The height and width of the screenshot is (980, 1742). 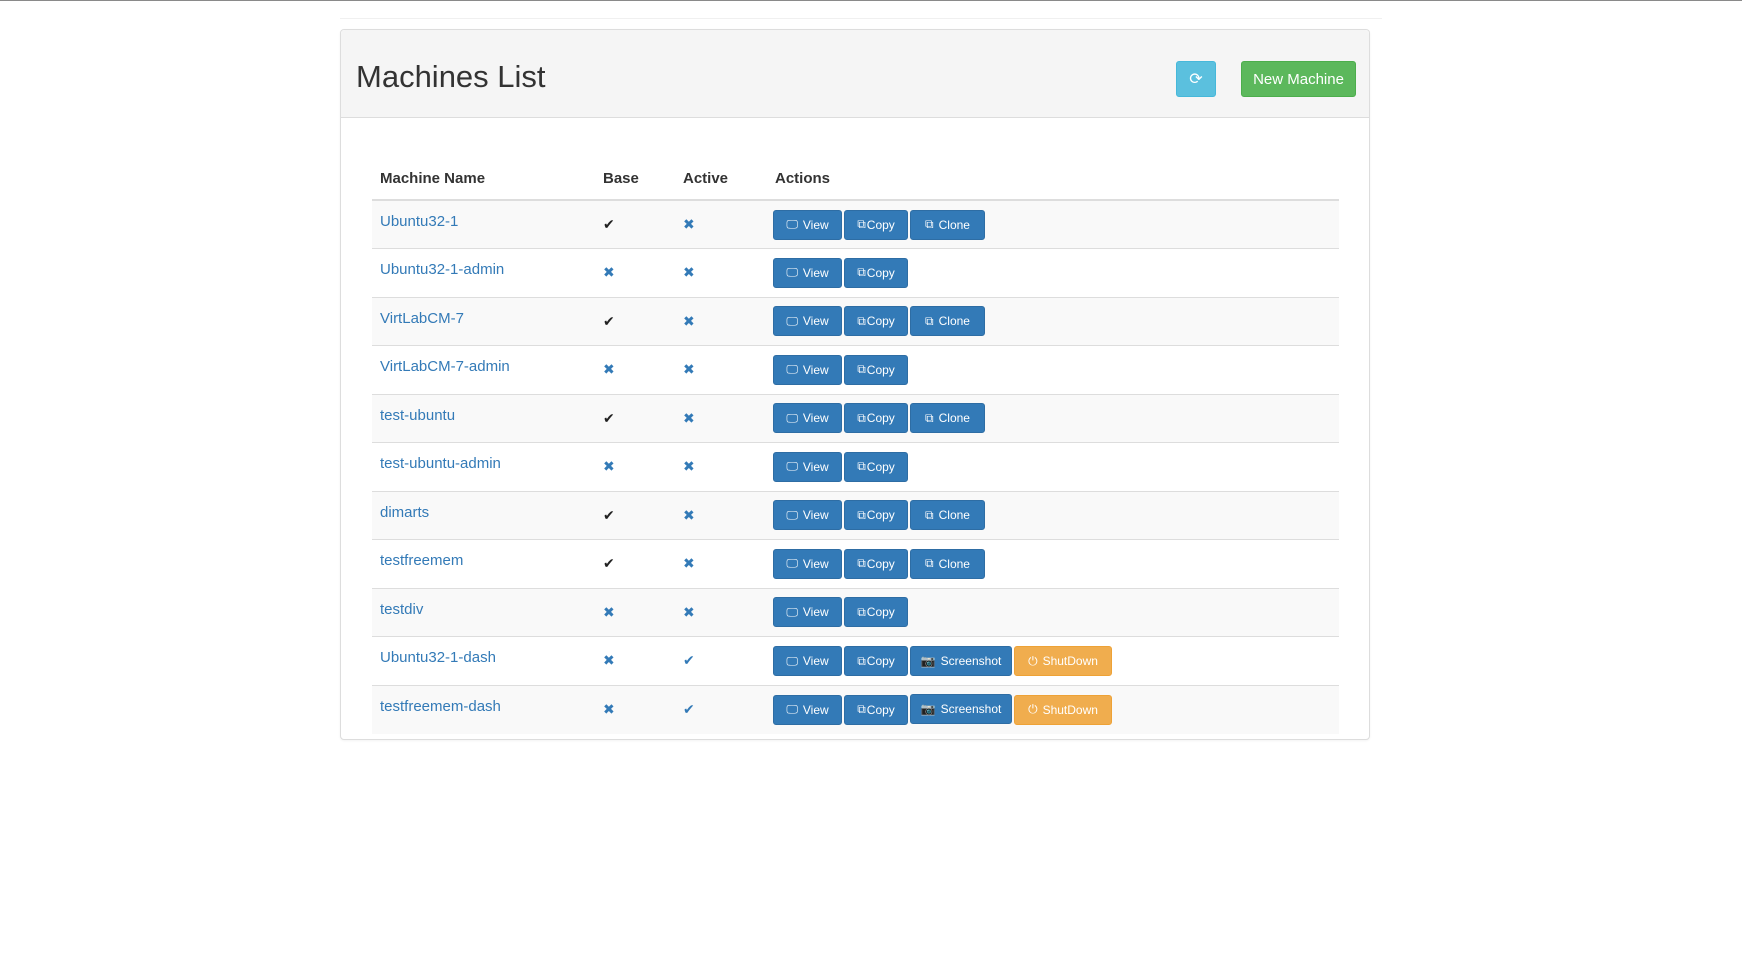 What do you see at coordinates (404, 512) in the screenshot?
I see `machine-name-link: dimarts` at bounding box center [404, 512].